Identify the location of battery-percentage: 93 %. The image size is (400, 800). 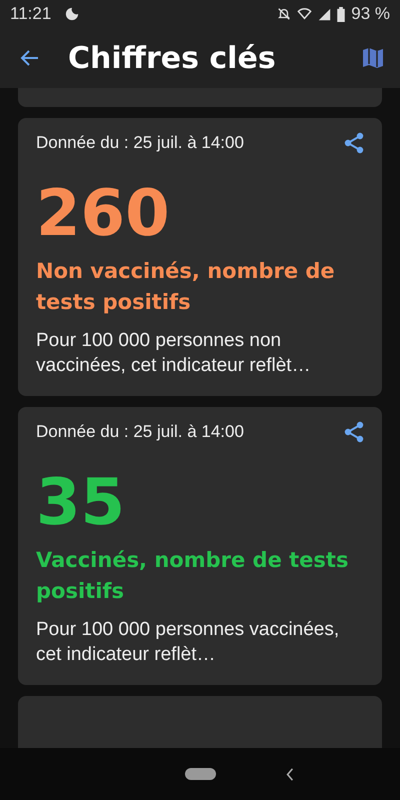
(370, 14).